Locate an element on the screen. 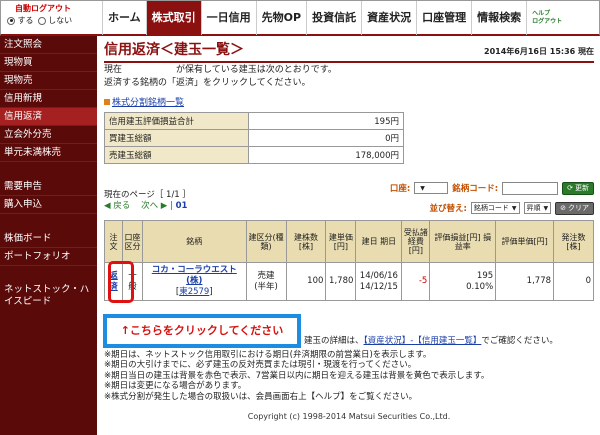 Image resolution: width=600 pixels, height=435 pixels. tab-investment-trust: 投資信託 is located at coordinates (333, 18).